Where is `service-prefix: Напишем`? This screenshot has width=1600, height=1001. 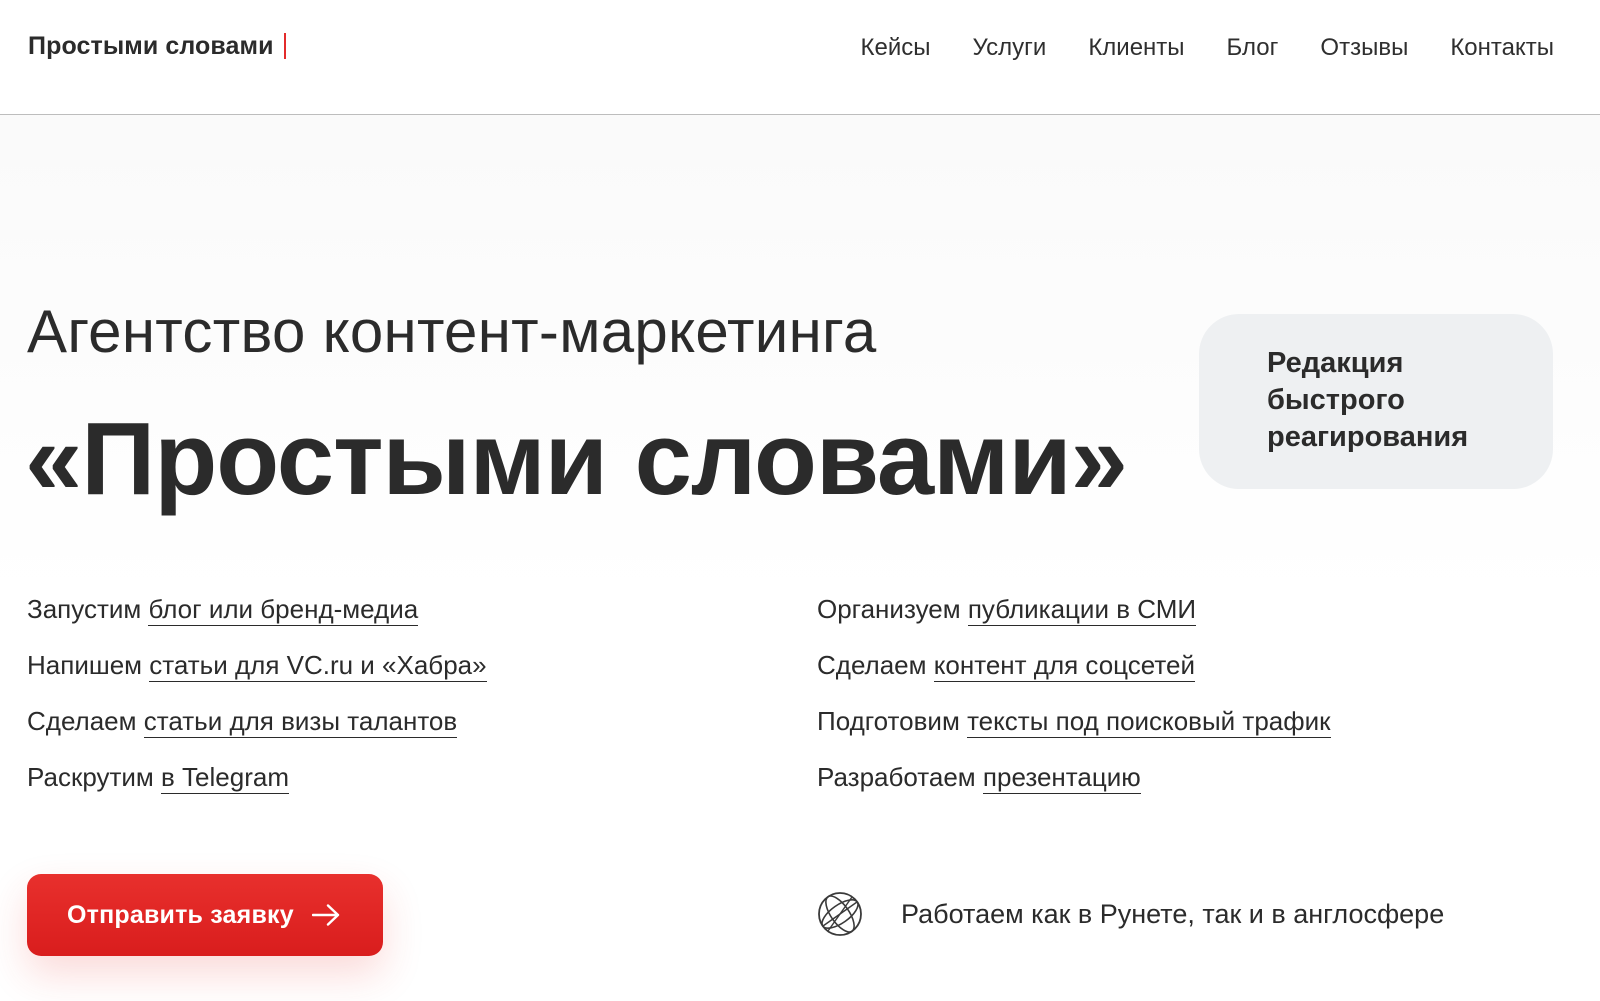 service-prefix: Напишем is located at coordinates (88, 665).